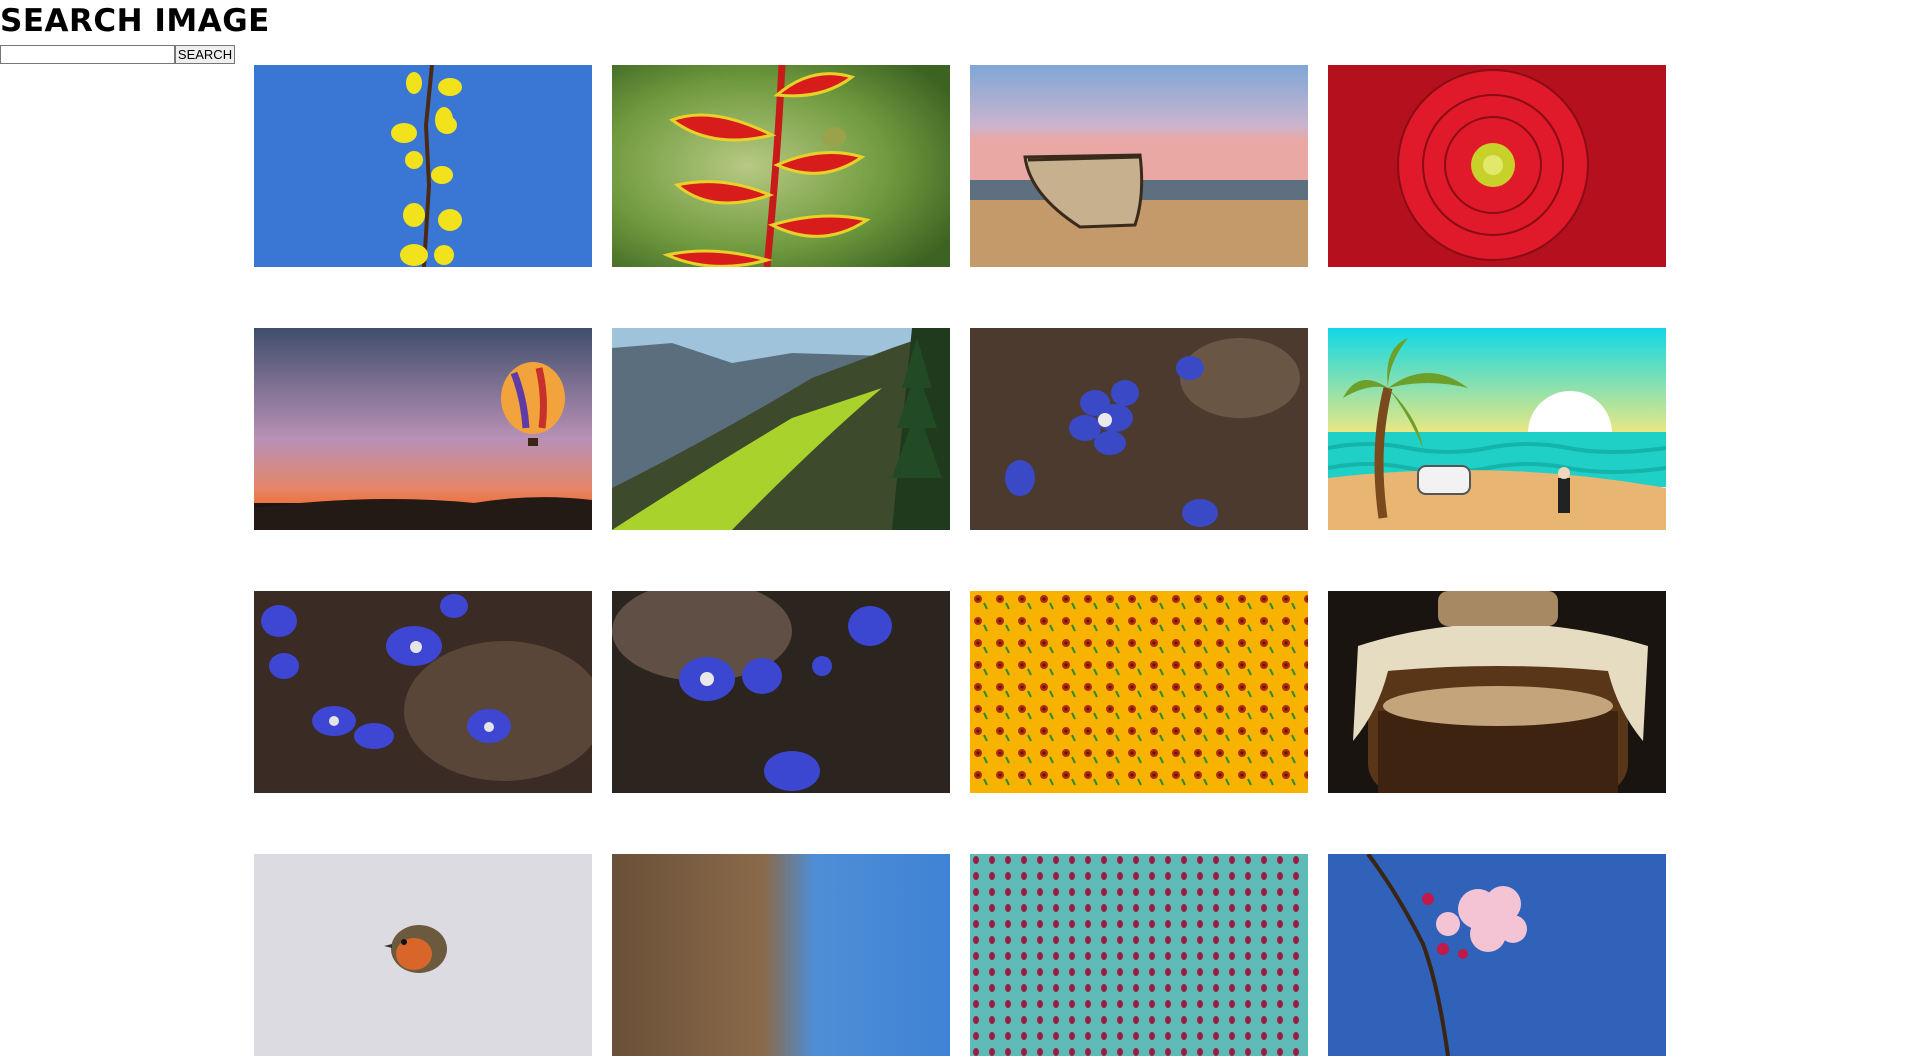 This screenshot has height=1056, width=1920. Describe the element at coordinates (135, 21) in the screenshot. I see `page-title: SEARCH IMAGE` at that location.